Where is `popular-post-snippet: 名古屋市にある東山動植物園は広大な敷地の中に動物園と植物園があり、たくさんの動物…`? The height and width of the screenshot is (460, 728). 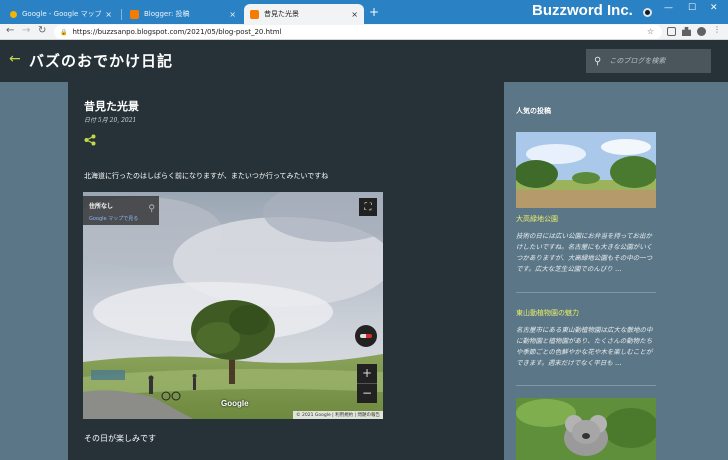
popular-post-snippet: 名古屋市にある東山動植物園は広大な敷地の中に動物園と植物園があり、たくさんの動物… is located at coordinates (584, 346).